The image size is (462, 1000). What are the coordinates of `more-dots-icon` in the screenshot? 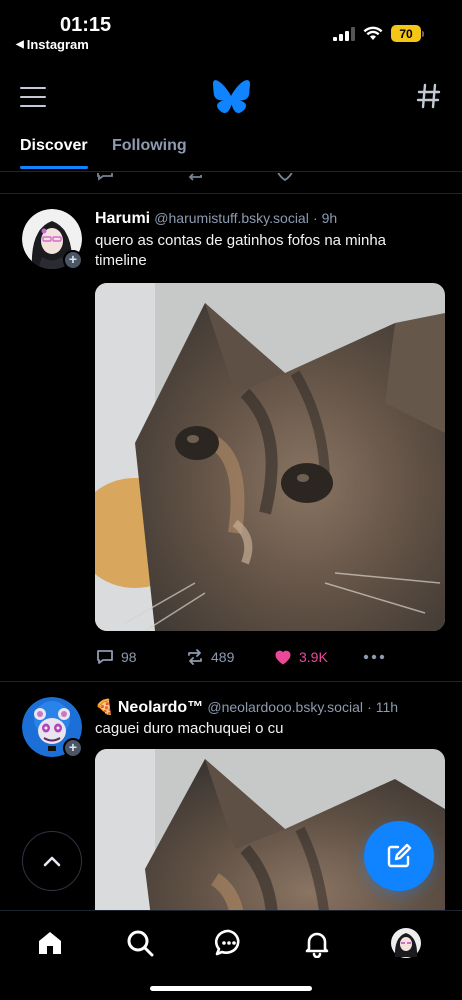 It's located at (374, 657).